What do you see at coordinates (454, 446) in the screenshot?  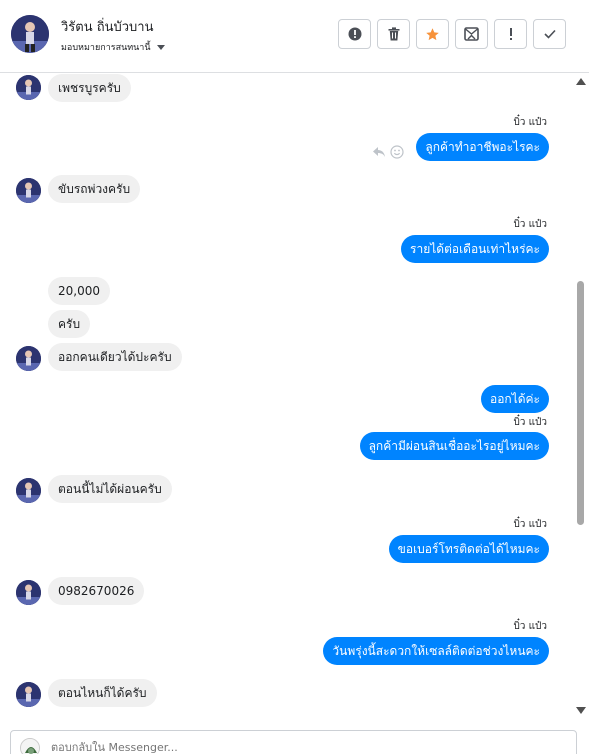 I see `outgoing-message: ลูกค้ามีผ่อนสินเชื่ออะไรอยู่ไหมคะ` at bounding box center [454, 446].